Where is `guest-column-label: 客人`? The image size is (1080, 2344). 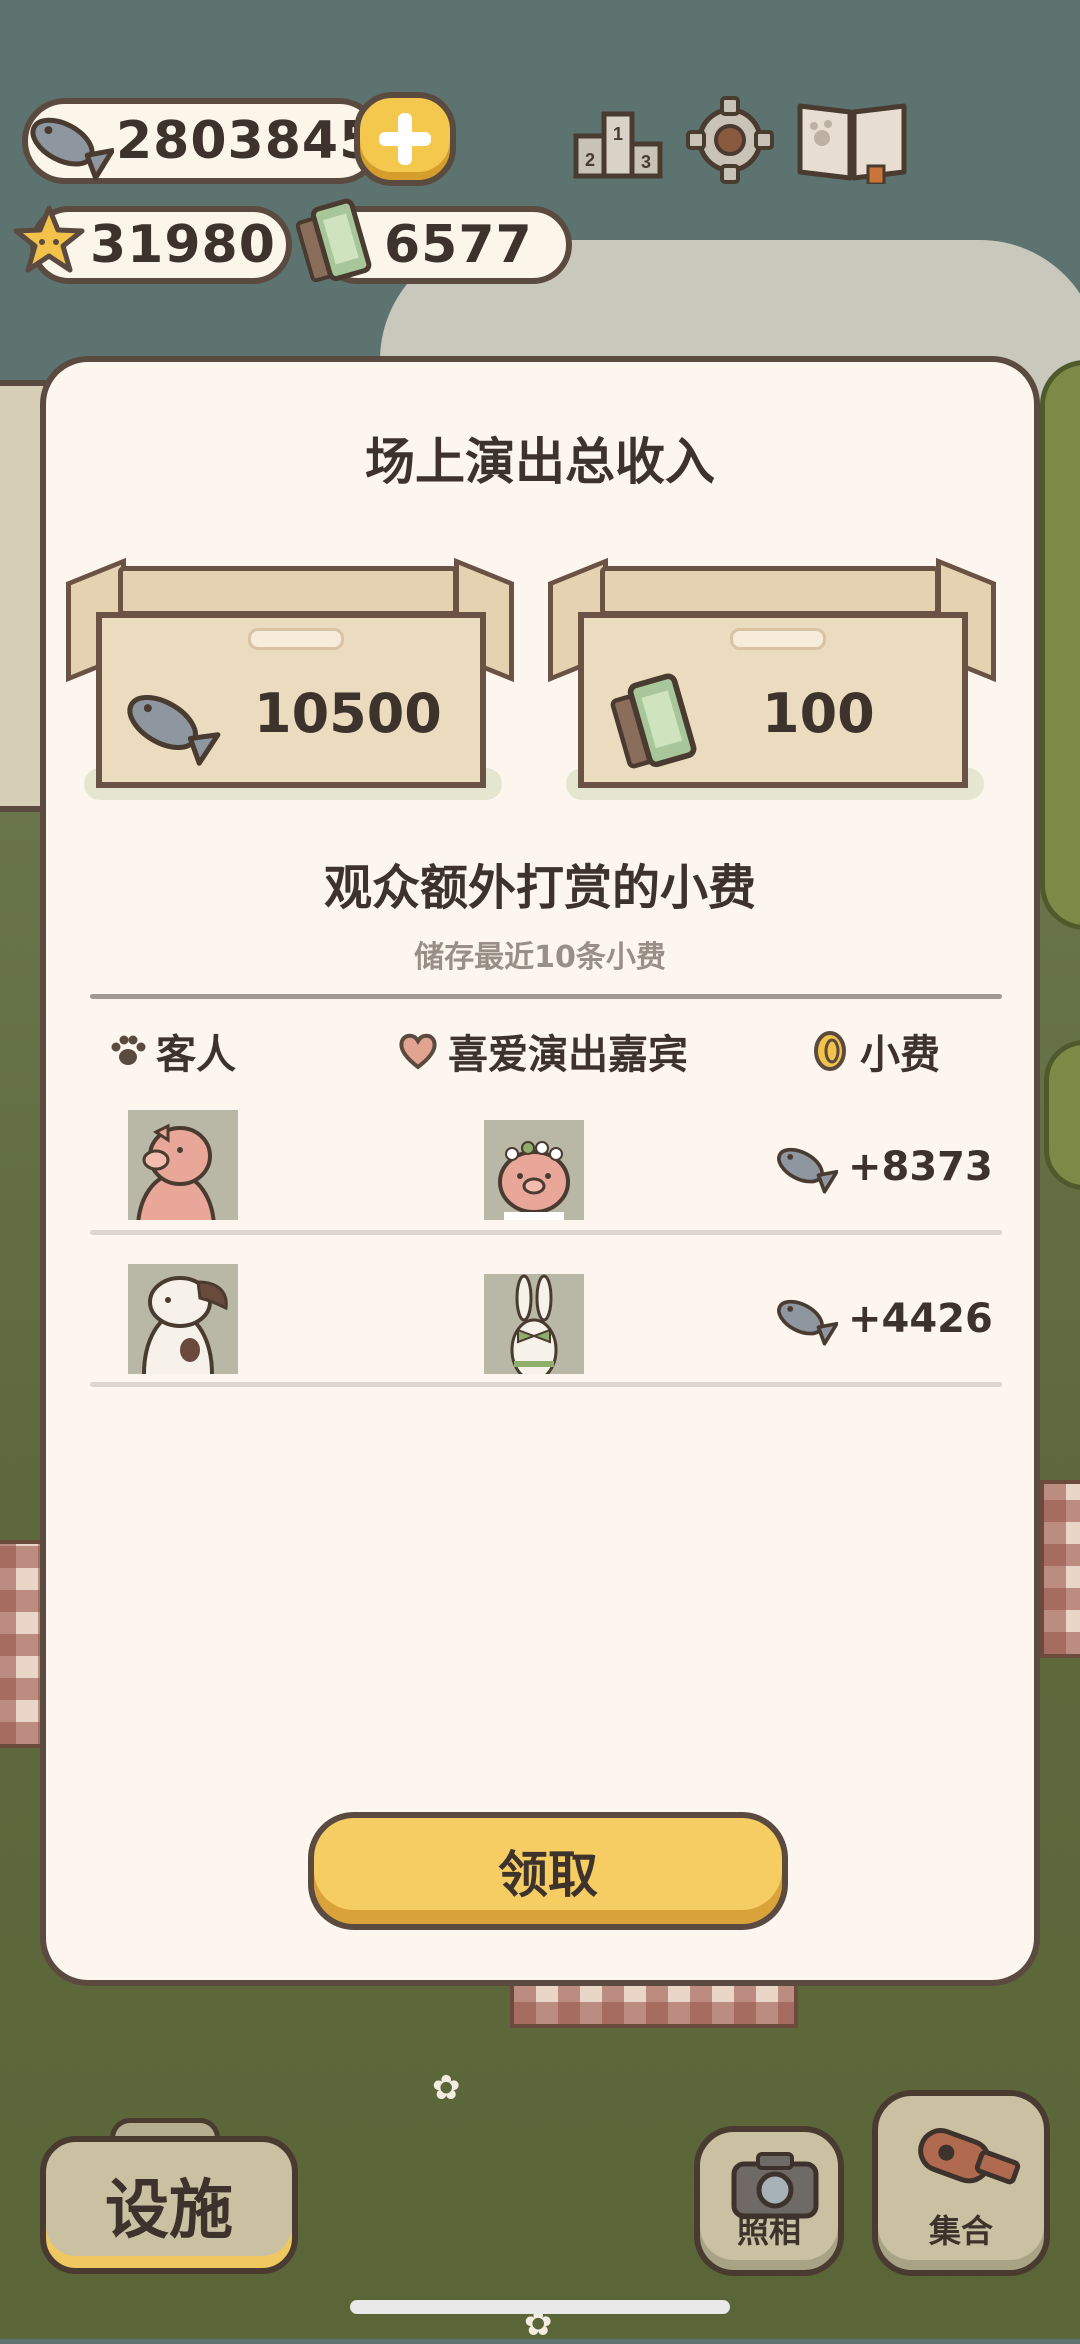 guest-column-label: 客人 is located at coordinates (196, 1055).